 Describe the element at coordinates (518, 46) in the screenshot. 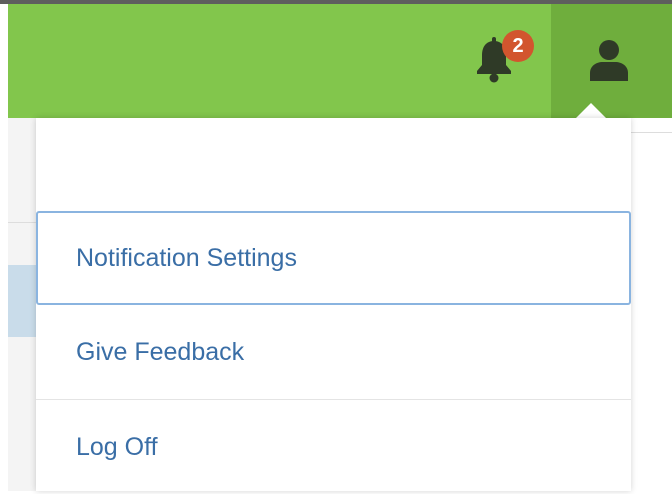

I see `notification-count-badge: 2` at that location.